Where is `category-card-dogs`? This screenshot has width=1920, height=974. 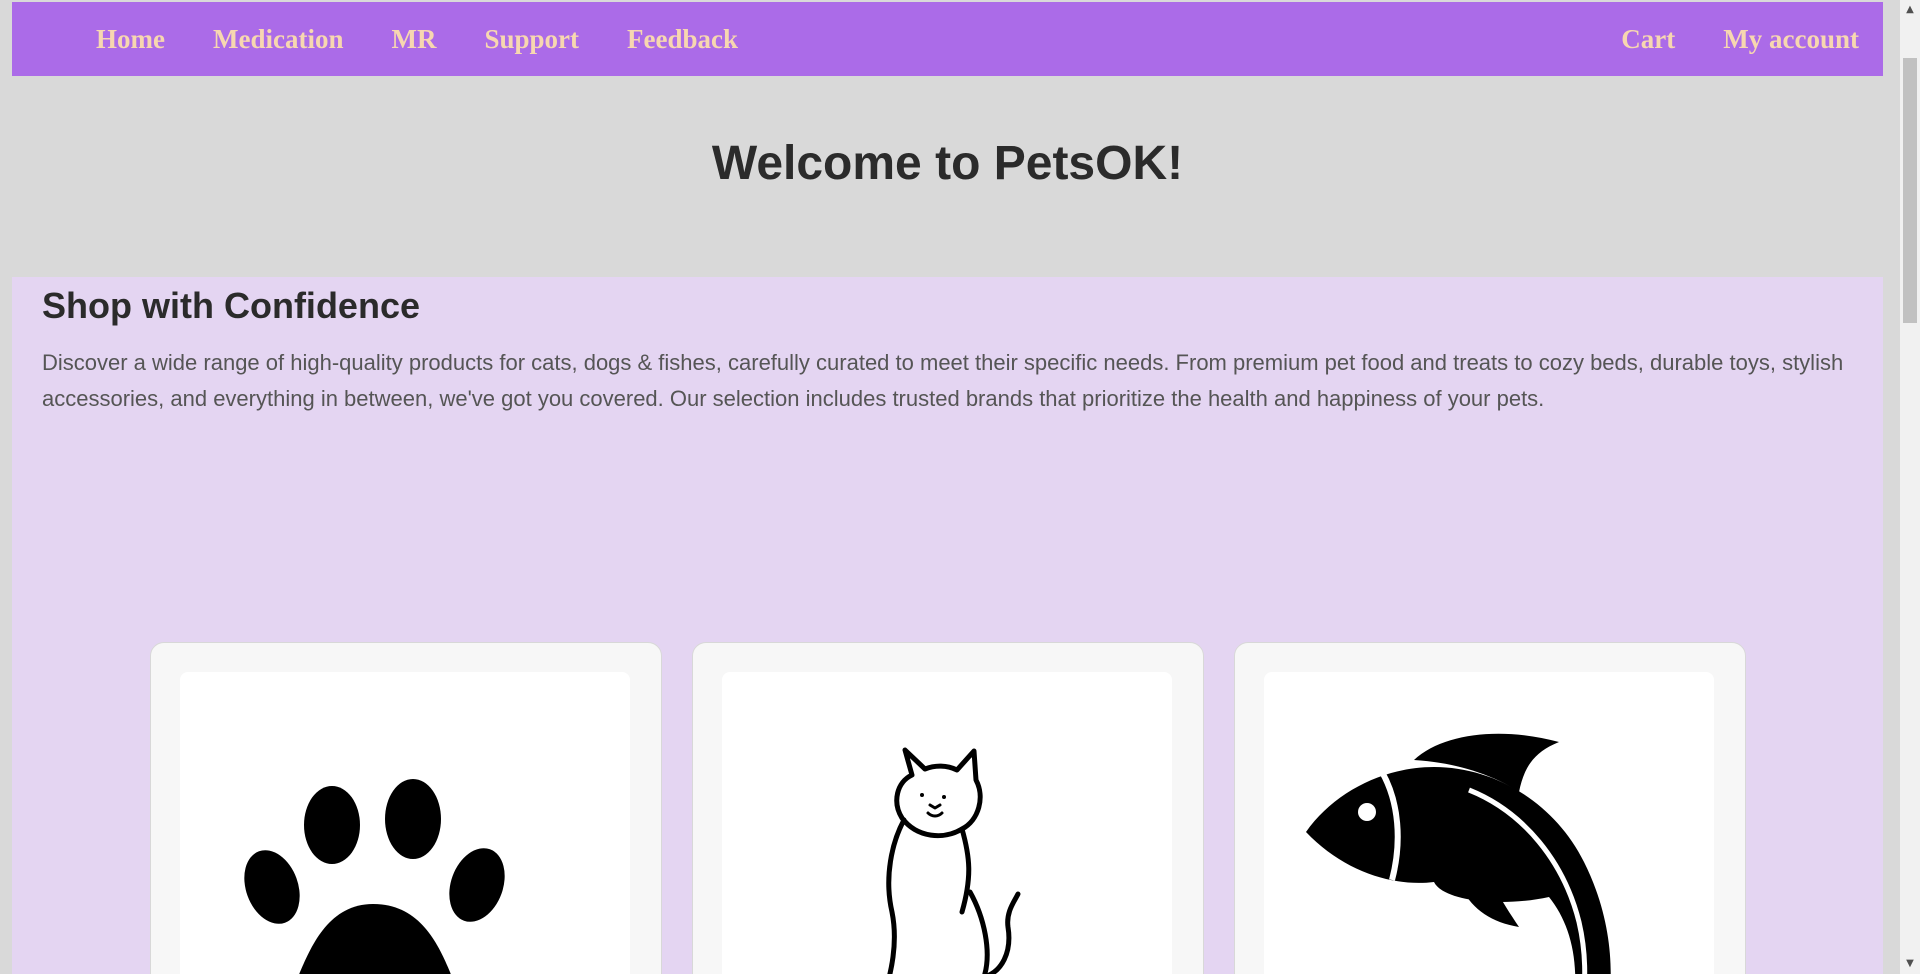
category-card-dogs is located at coordinates (406, 808).